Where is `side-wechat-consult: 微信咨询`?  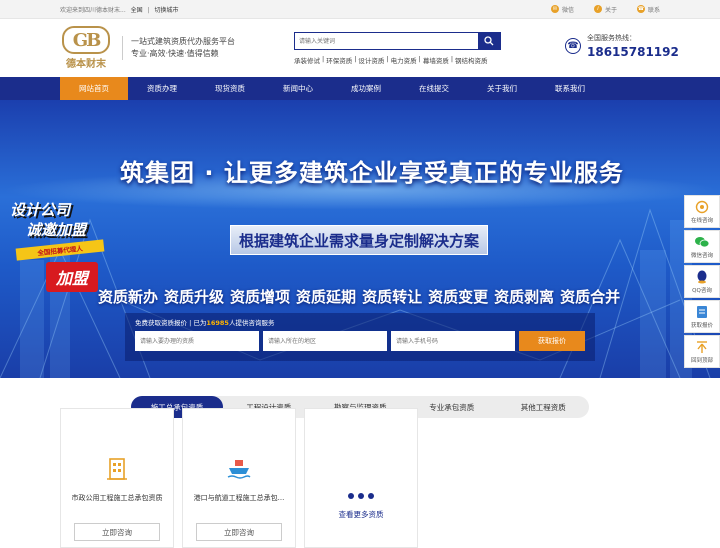 side-wechat-consult: 微信咨询 is located at coordinates (702, 246).